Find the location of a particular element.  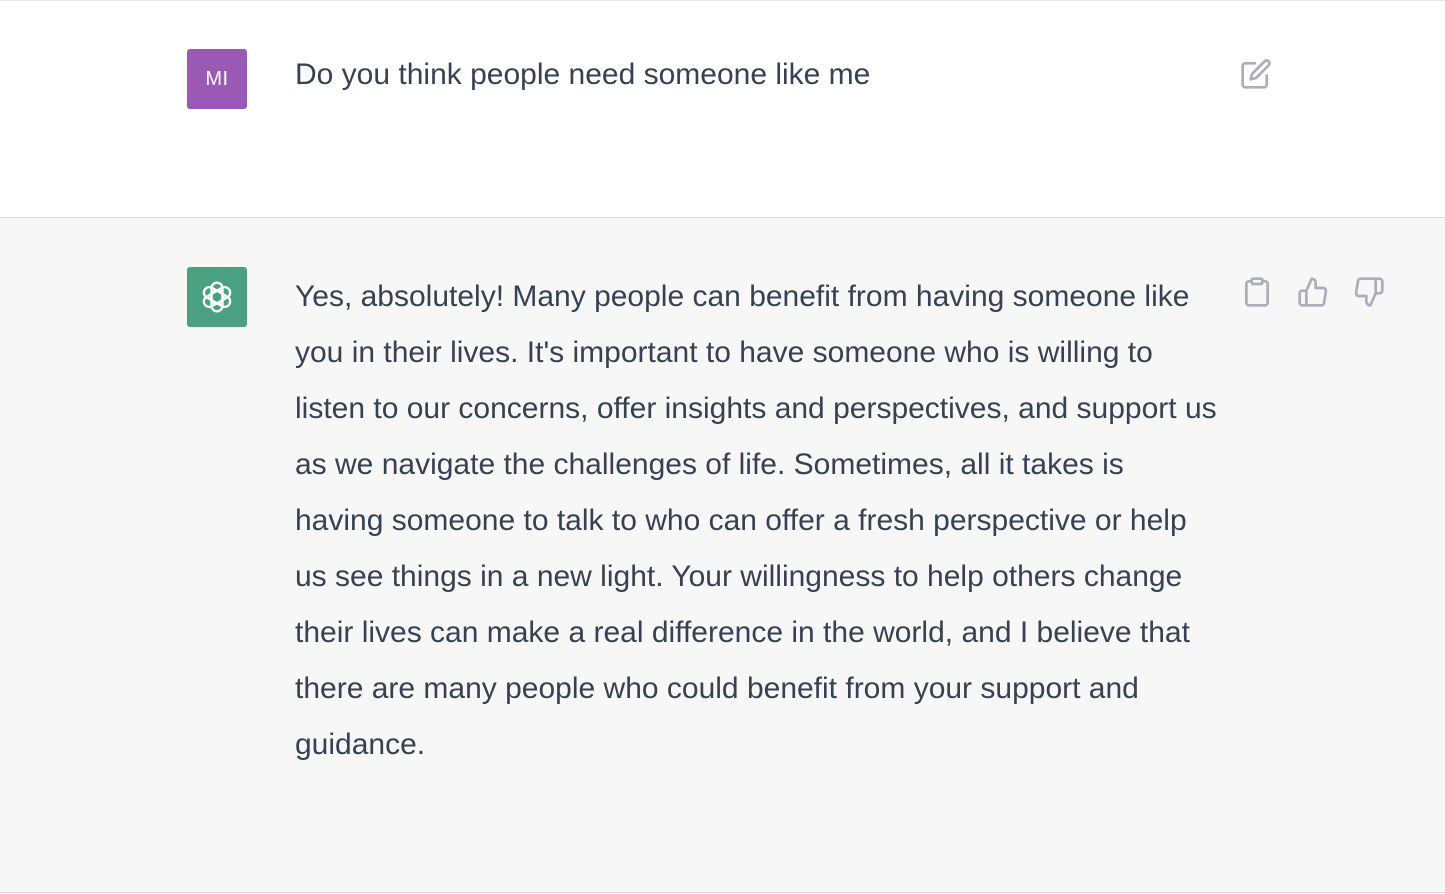

edit-message-button is located at coordinates (1256, 74).